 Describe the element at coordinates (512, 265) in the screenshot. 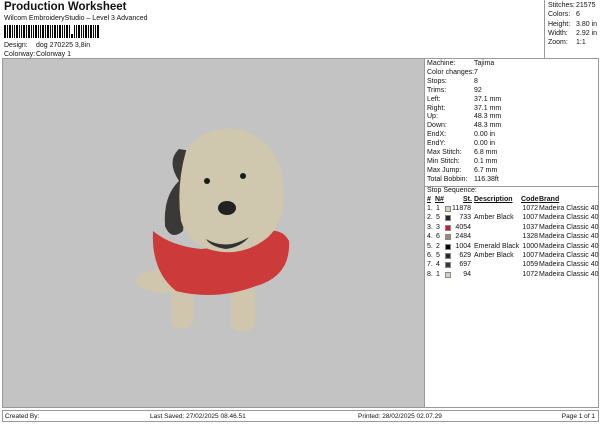

I see `stop-row: 7. 4 697 1059 Madeira Classic 40` at that location.